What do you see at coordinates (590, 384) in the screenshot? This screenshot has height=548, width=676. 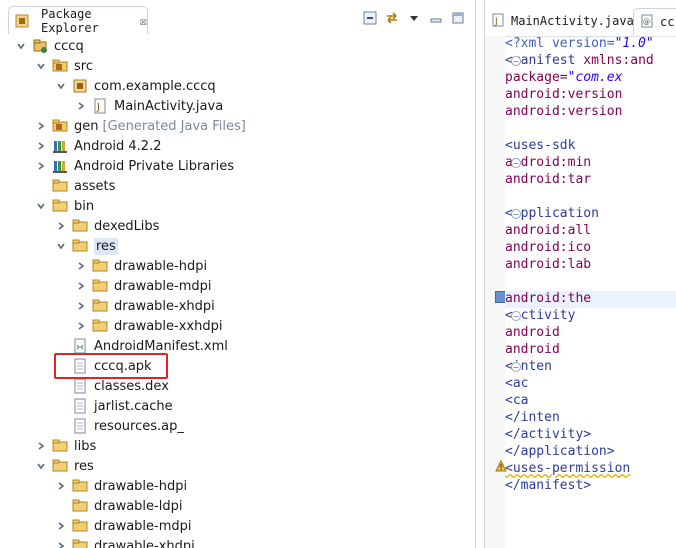 I see `code-line: <ac` at bounding box center [590, 384].